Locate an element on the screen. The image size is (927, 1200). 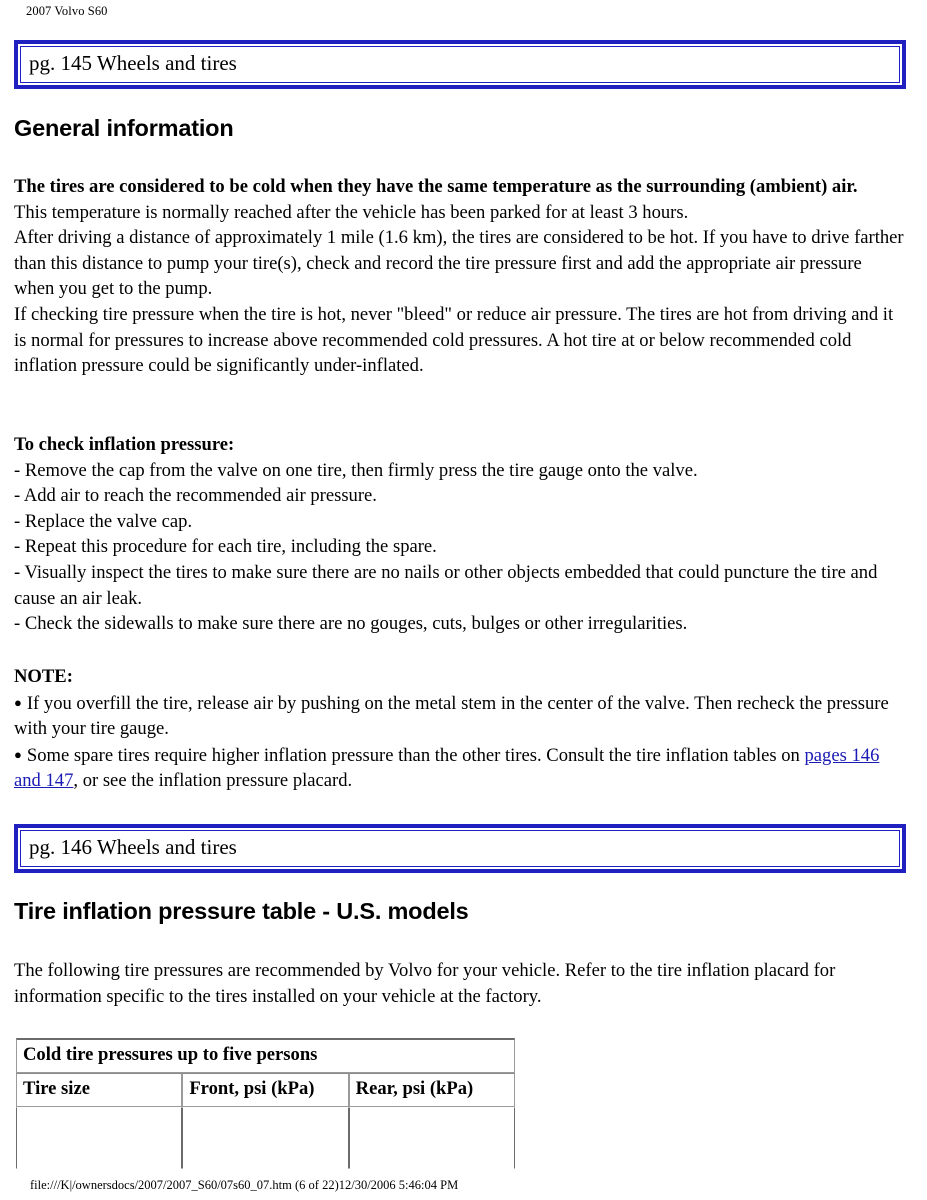
table-column-header-tire-size: Tire size is located at coordinates (99, 1090).